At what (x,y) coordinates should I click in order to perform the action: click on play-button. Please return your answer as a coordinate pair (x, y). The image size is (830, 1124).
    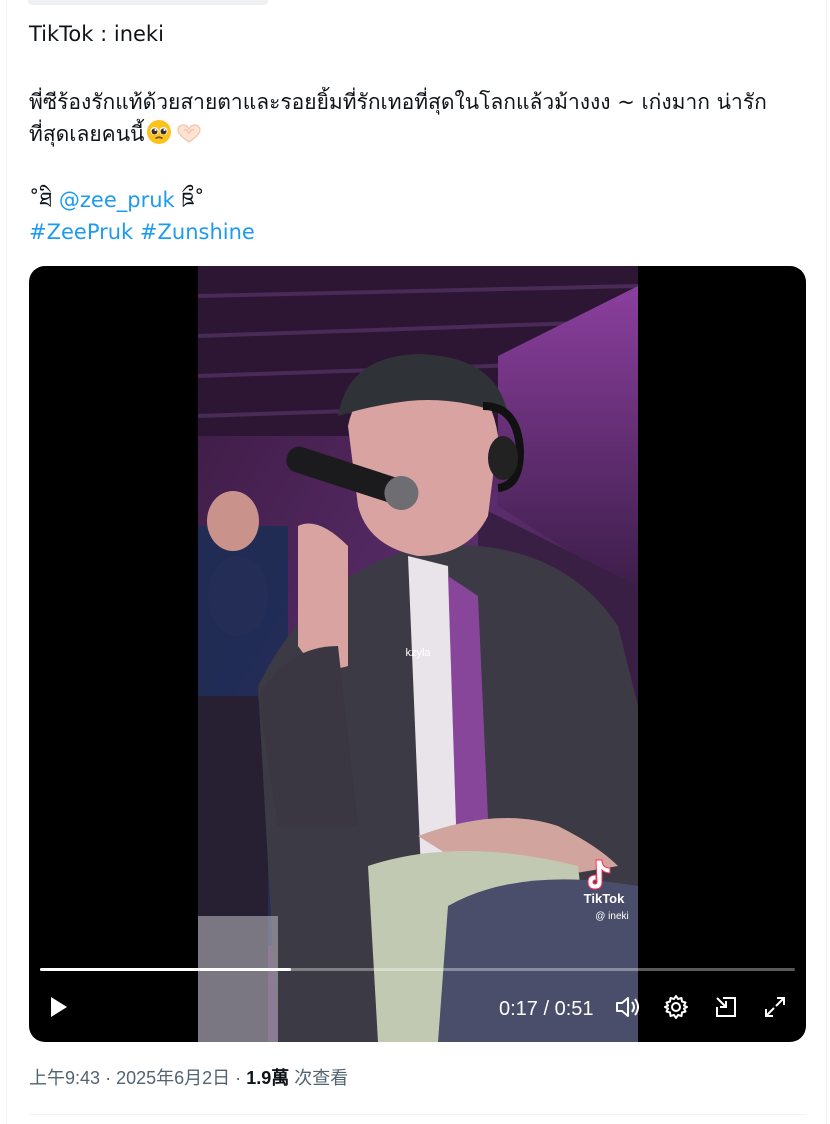
    Looking at the image, I should click on (58, 1009).